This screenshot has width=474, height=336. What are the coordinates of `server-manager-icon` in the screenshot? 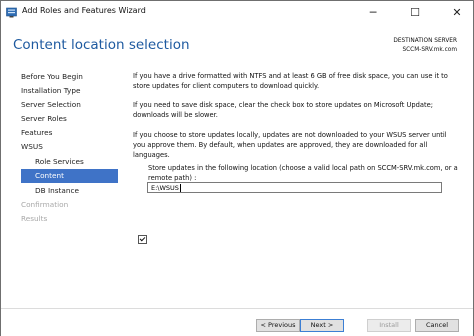 It's located at (11, 12).